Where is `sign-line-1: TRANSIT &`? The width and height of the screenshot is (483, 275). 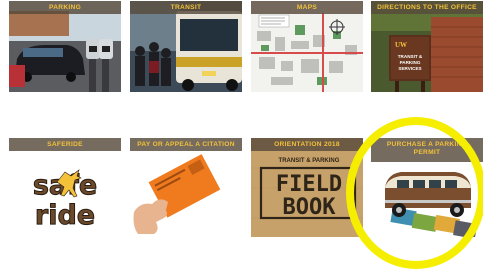 sign-line-1: TRANSIT & is located at coordinates (410, 56).